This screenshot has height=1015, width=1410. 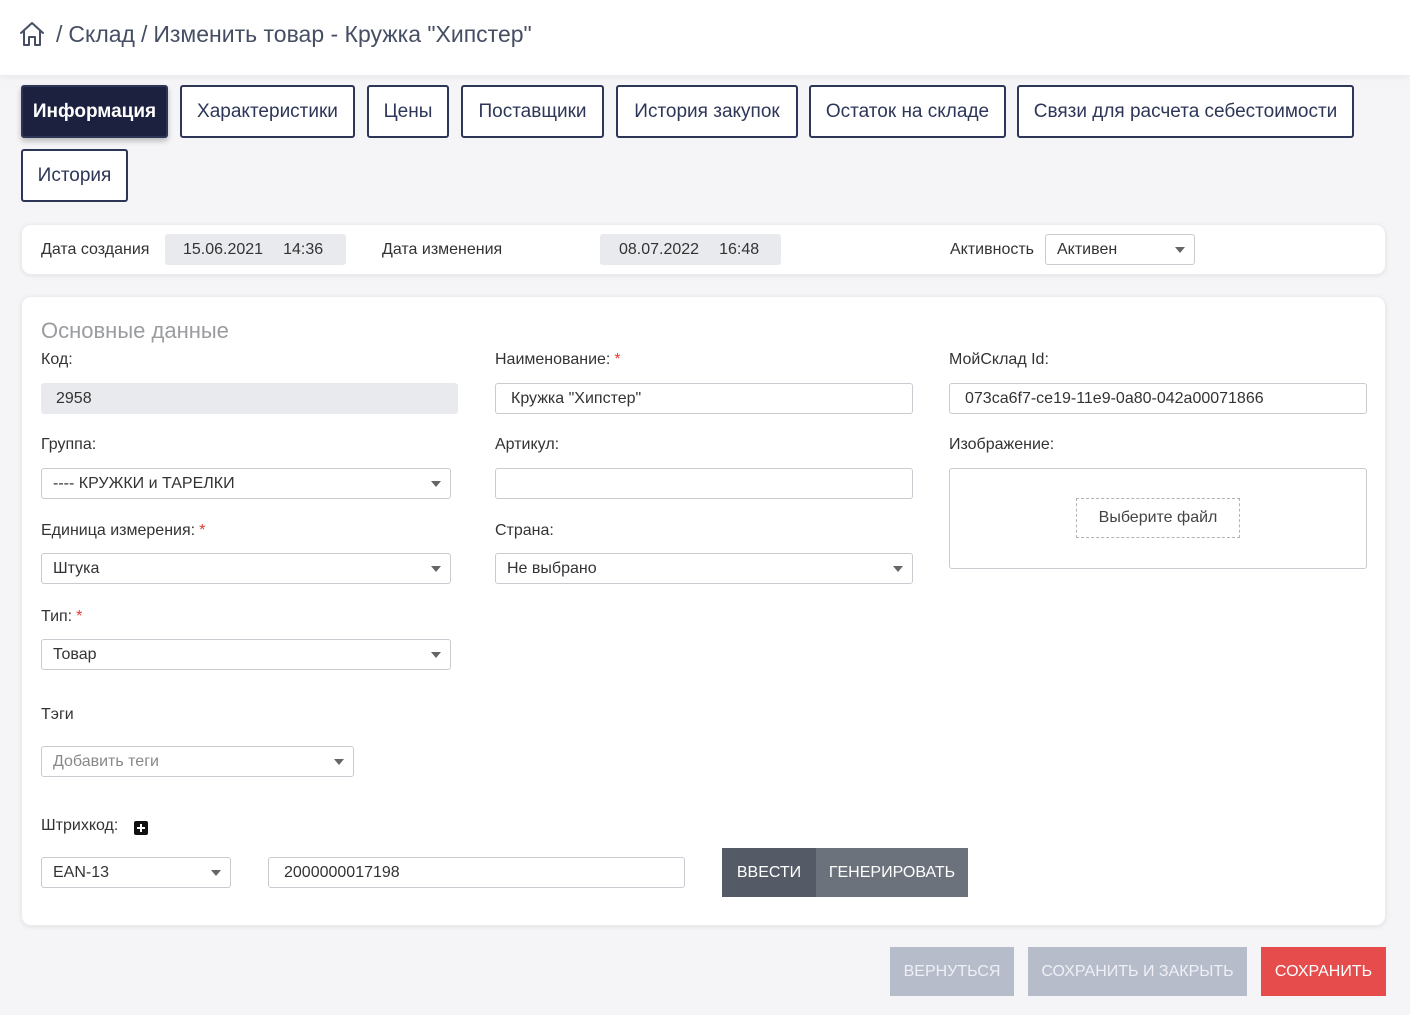 I want to click on article-input, so click(x=704, y=483).